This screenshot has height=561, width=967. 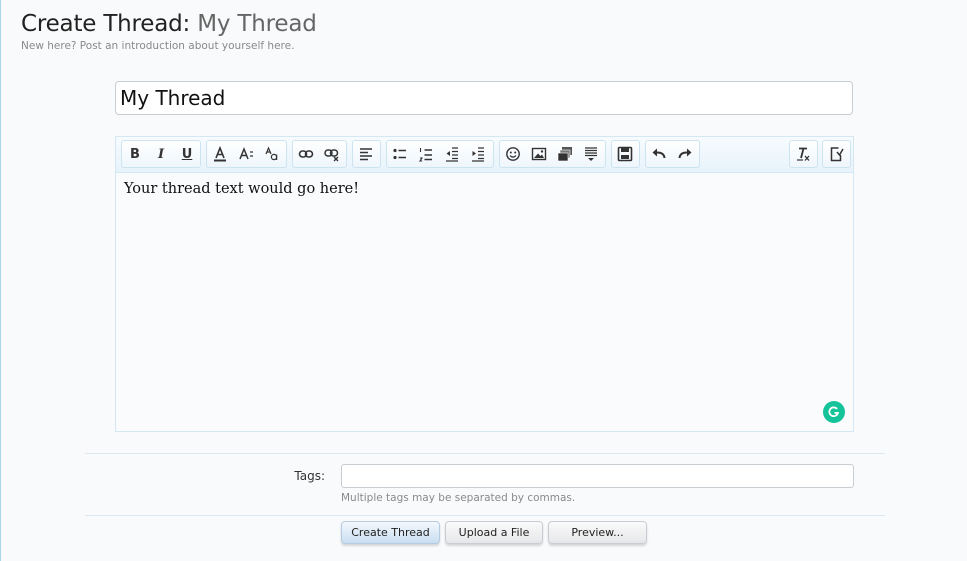 What do you see at coordinates (485, 515) in the screenshot?
I see `form-divider-bottom` at bounding box center [485, 515].